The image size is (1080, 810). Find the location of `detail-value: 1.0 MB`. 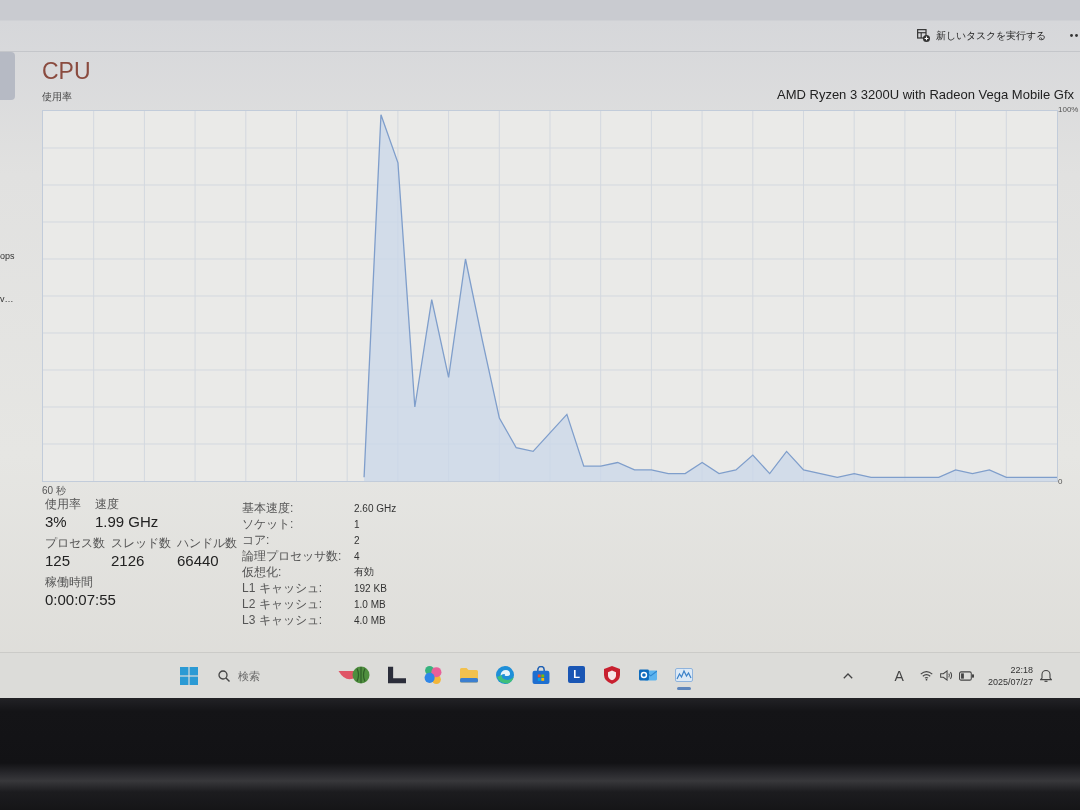

detail-value: 1.0 MB is located at coordinates (370, 604).